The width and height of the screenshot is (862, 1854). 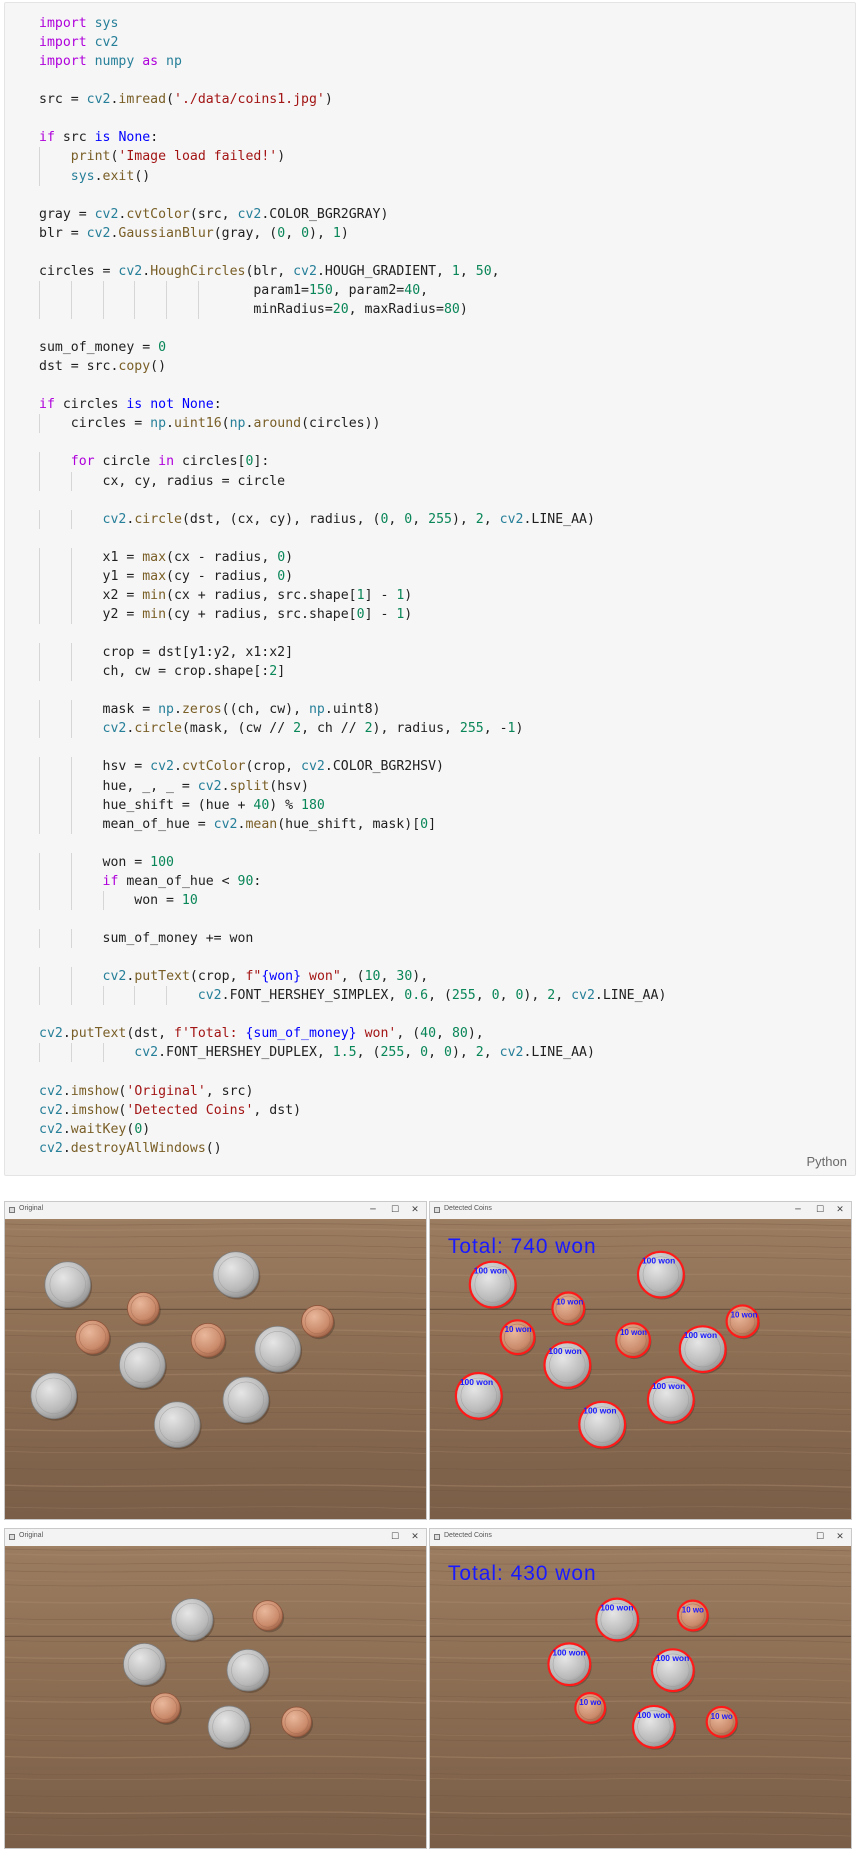 I want to click on code-token: y1 =, so click(x=91, y=576).